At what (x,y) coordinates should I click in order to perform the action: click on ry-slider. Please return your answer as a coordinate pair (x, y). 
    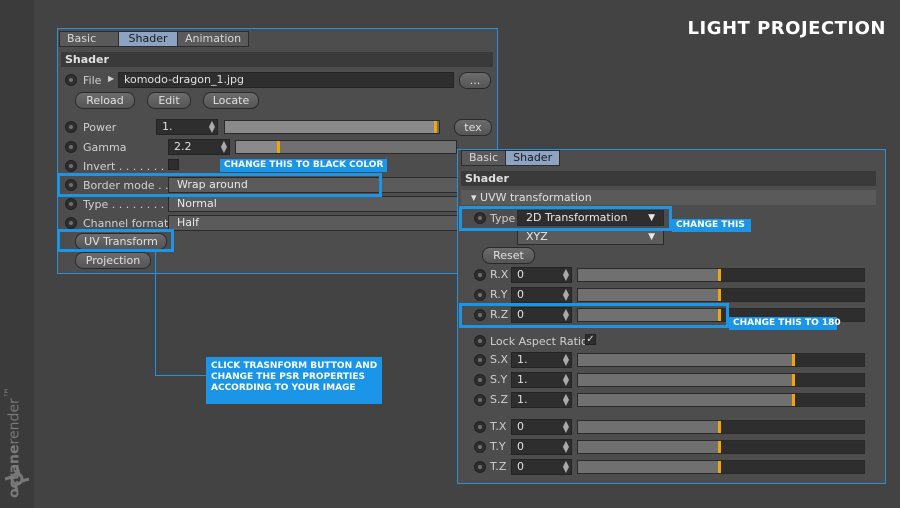
    Looking at the image, I should click on (721, 295).